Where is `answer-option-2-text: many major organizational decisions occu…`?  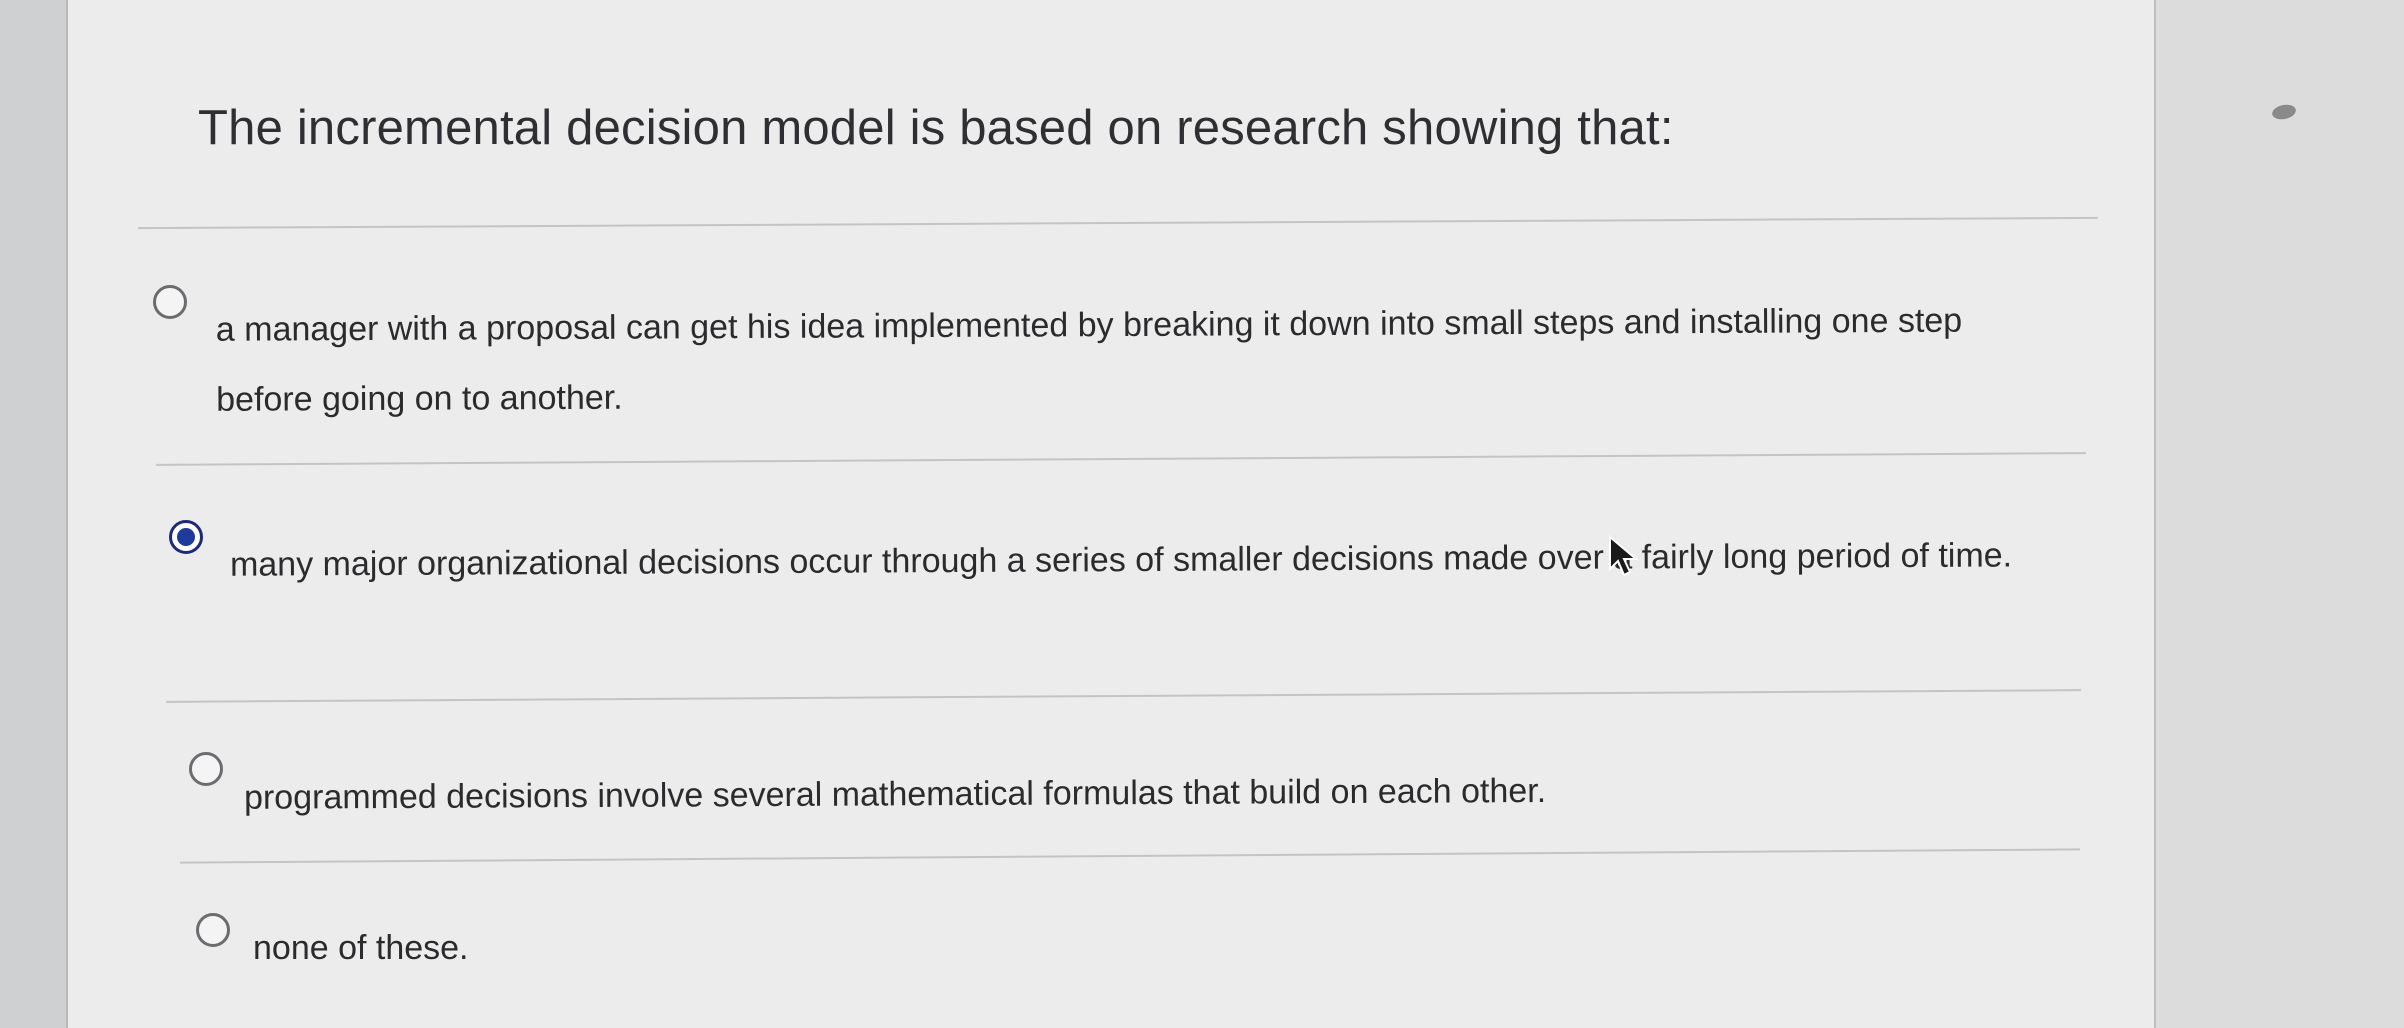 answer-option-2-text: many major organizational decisions occu… is located at coordinates (1145, 560).